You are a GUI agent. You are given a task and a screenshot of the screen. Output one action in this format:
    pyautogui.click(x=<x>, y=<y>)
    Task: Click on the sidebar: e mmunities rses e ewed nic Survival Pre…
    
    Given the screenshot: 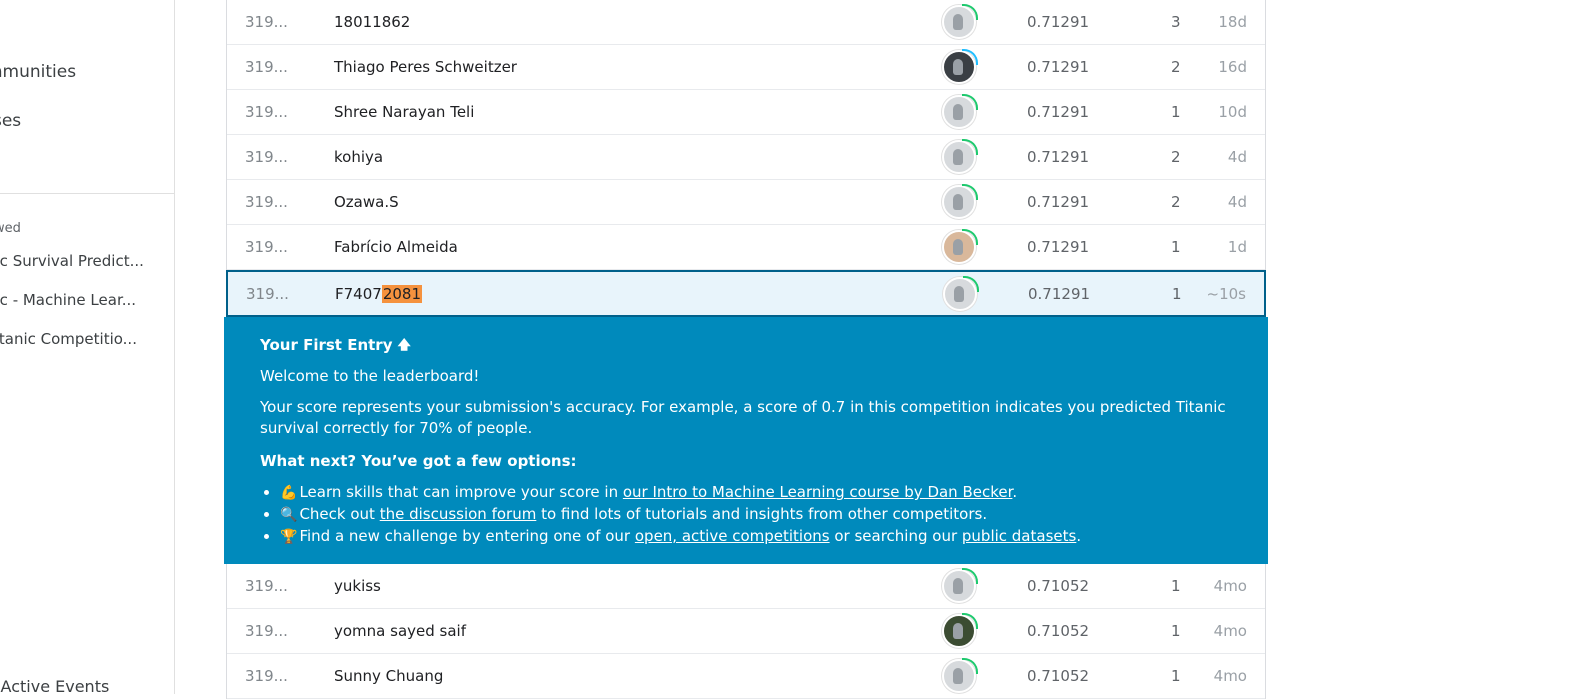 What is the action you would take?
    pyautogui.click(x=87, y=347)
    